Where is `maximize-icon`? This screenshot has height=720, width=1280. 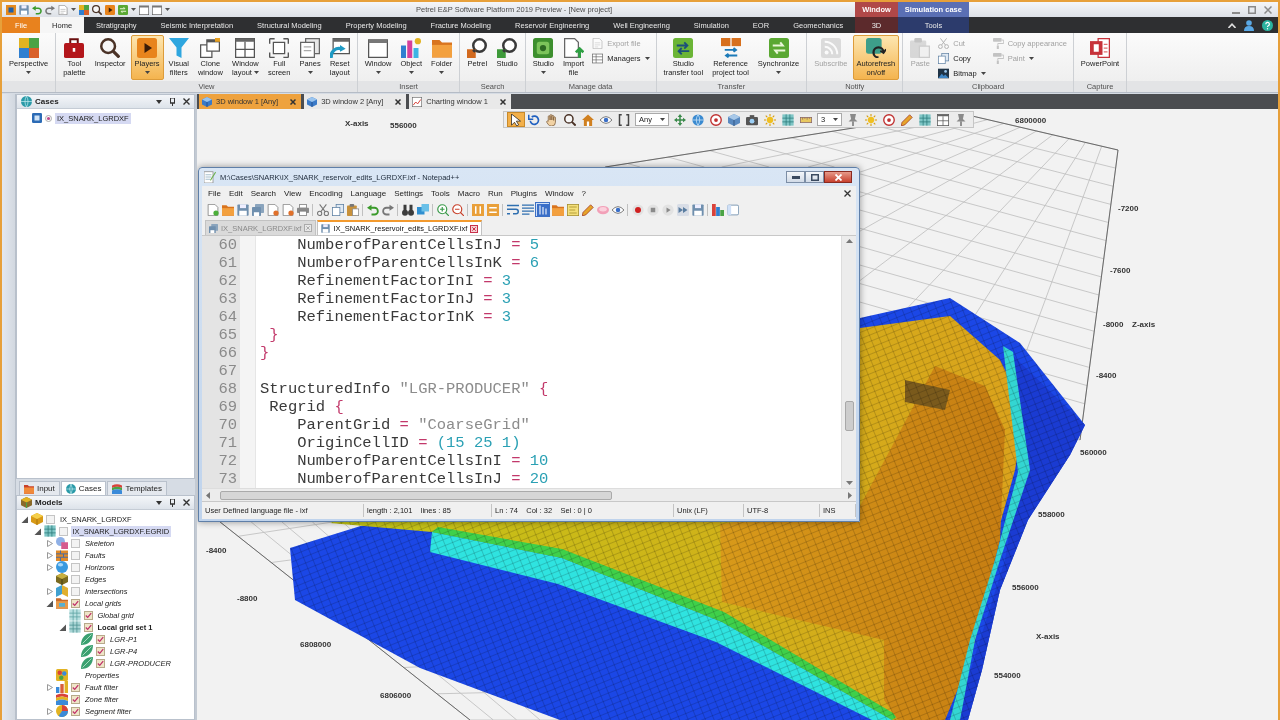
maximize-icon is located at coordinates (1252, 9).